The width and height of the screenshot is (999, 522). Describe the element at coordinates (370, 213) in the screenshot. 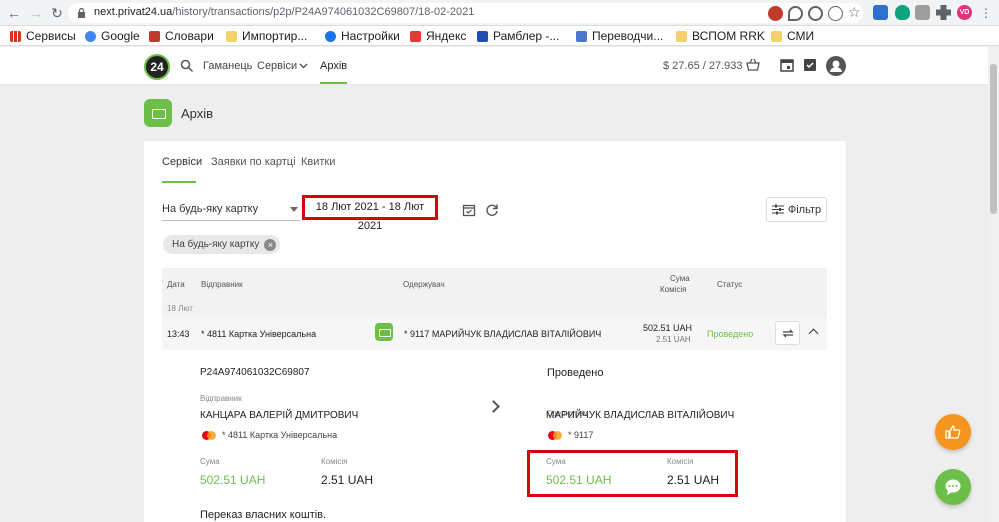

I see `date-range-field: 18 Лют 2021 - 18 Лют 2021` at that location.